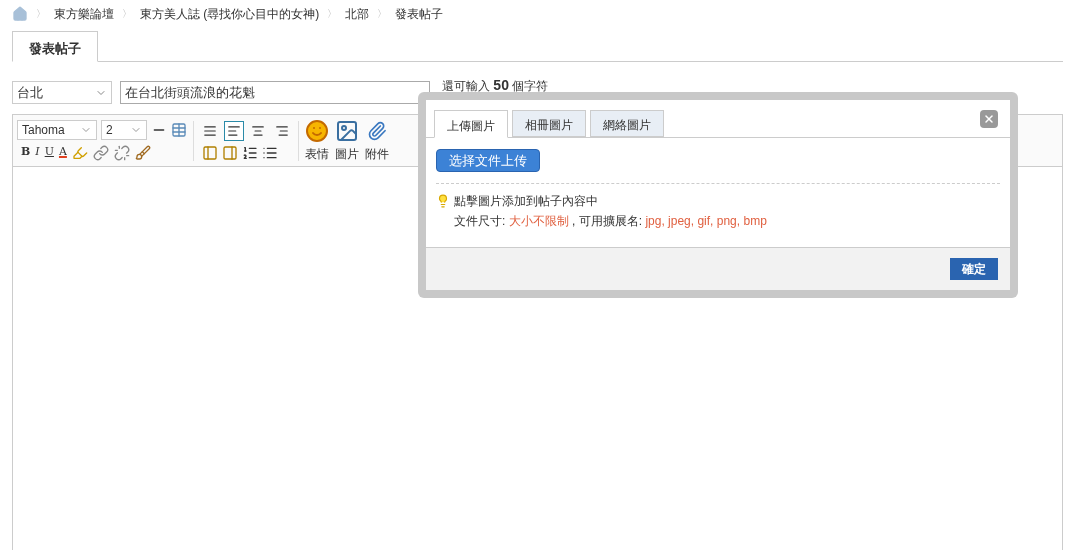 This screenshot has width=1075, height=550. What do you see at coordinates (84, 13) in the screenshot?
I see `breadcrumb-link: 東方樂論壇` at bounding box center [84, 13].